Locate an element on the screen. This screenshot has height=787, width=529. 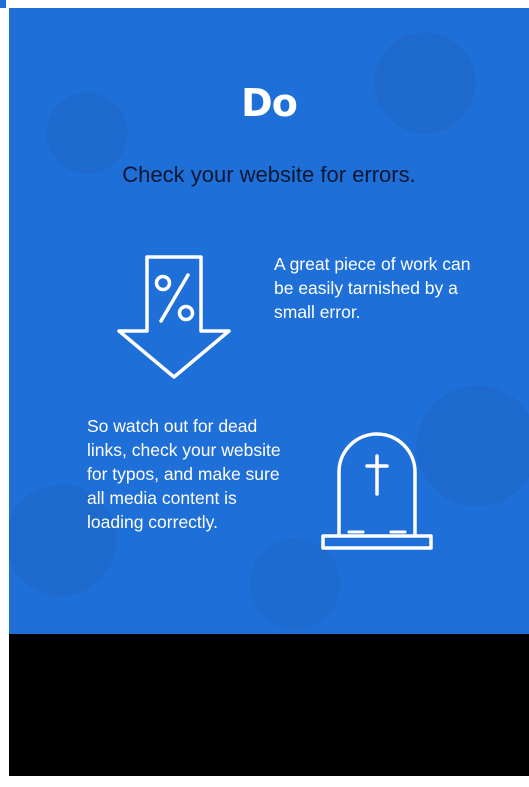
percent-down-arrow-icon is located at coordinates (174, 317).